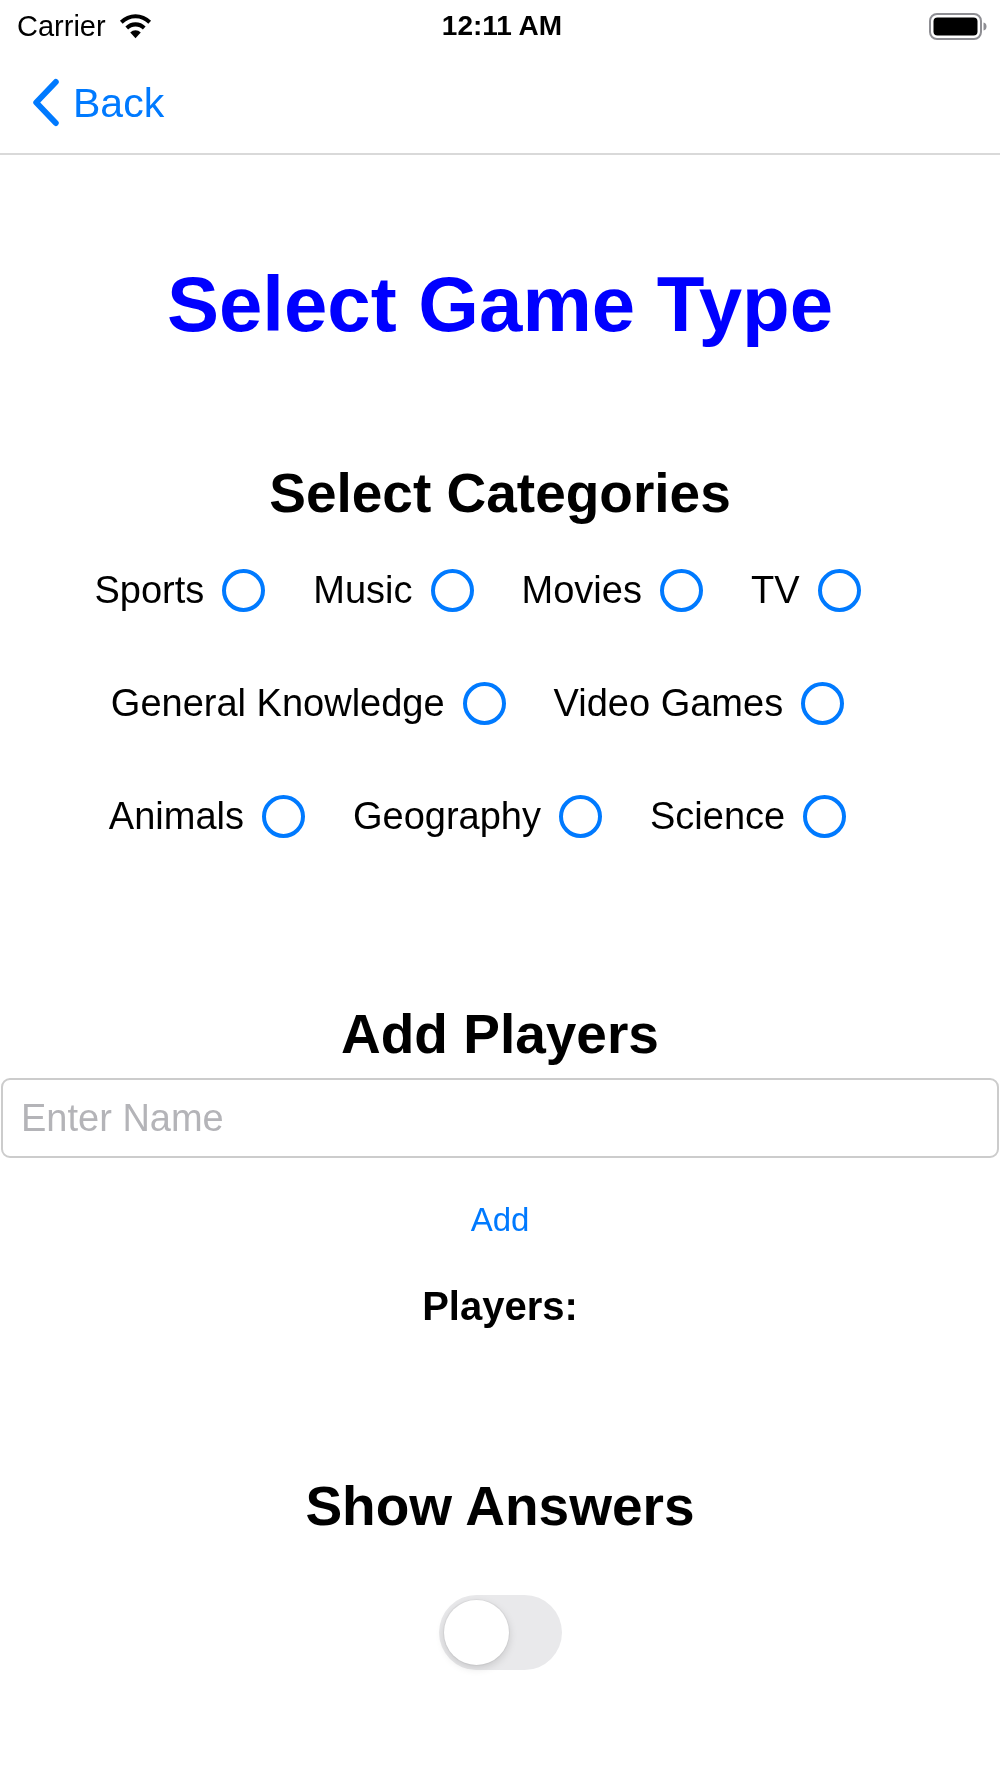  Describe the element at coordinates (176, 816) in the screenshot. I see `category-label: Animals` at that location.